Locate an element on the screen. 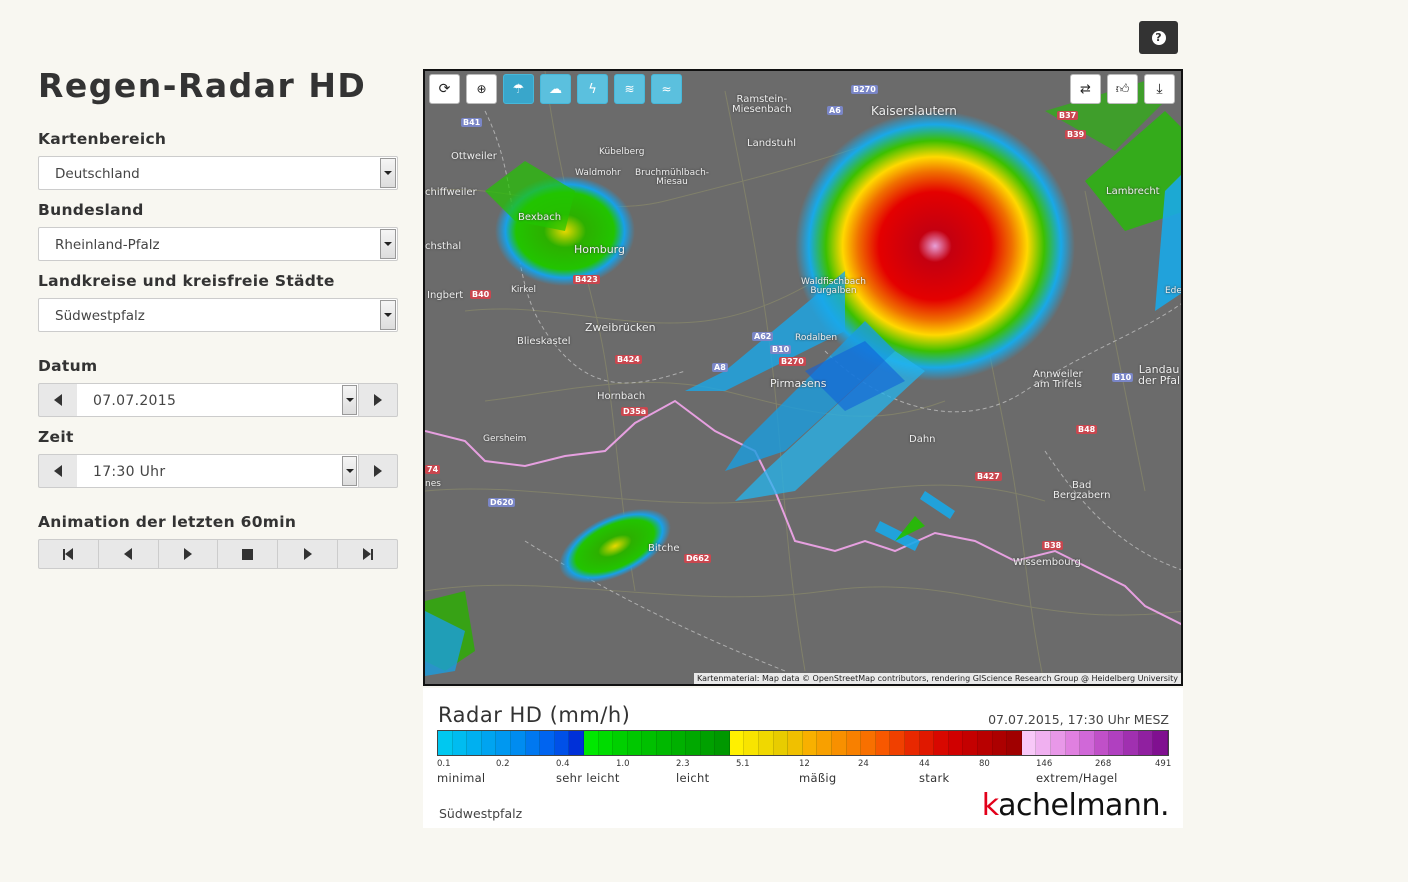 The height and width of the screenshot is (882, 1408). zoom-in-button: ⊕ is located at coordinates (481, 89).